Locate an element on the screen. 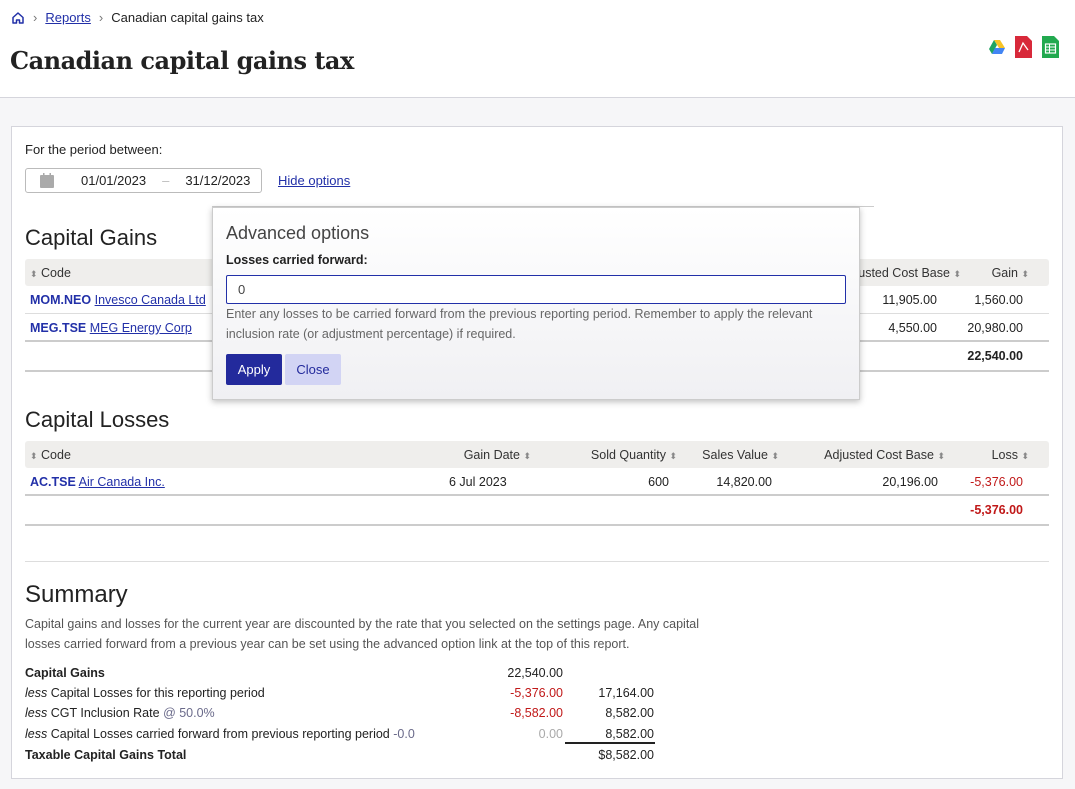 This screenshot has width=1075, height=789. summary-total-label: Taxable Capital Gains Total is located at coordinates (106, 755).